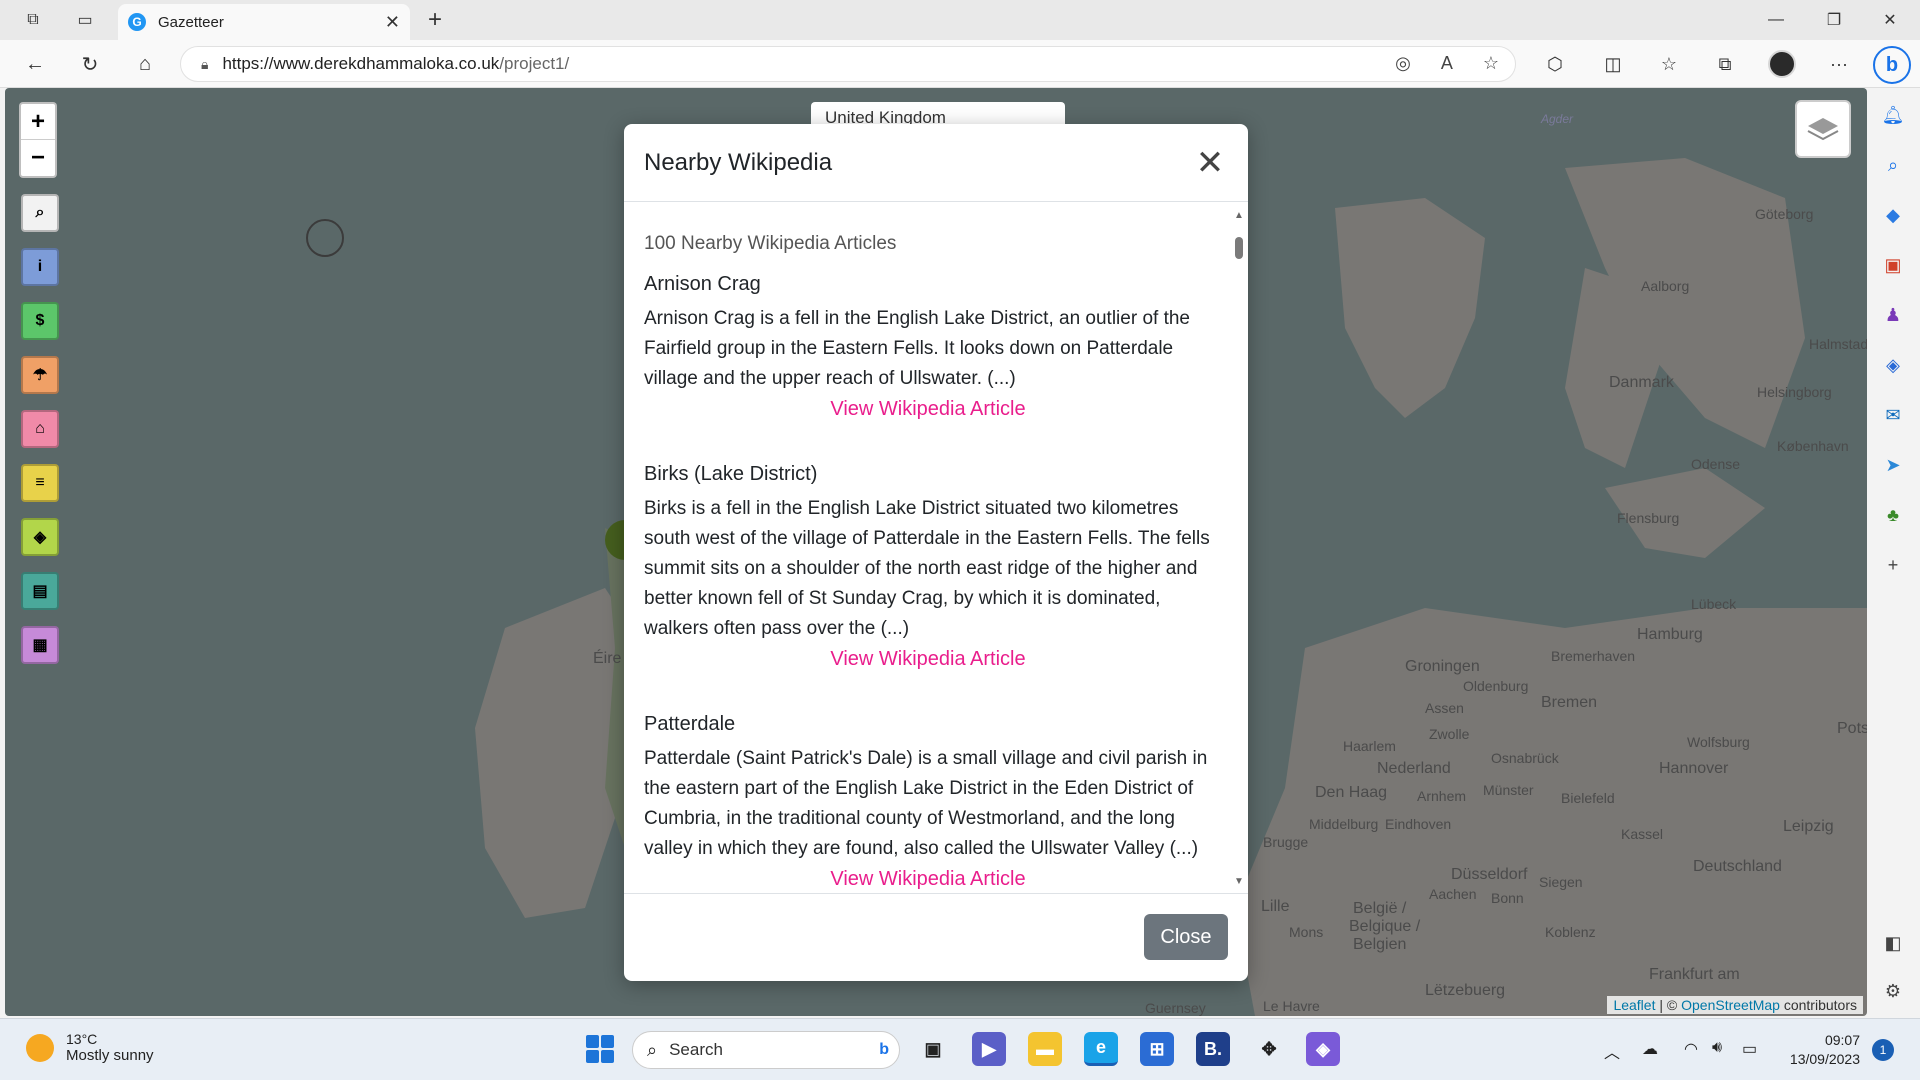 This screenshot has height=1080, width=1920. I want to click on location-icon: ◎, so click(1403, 63).